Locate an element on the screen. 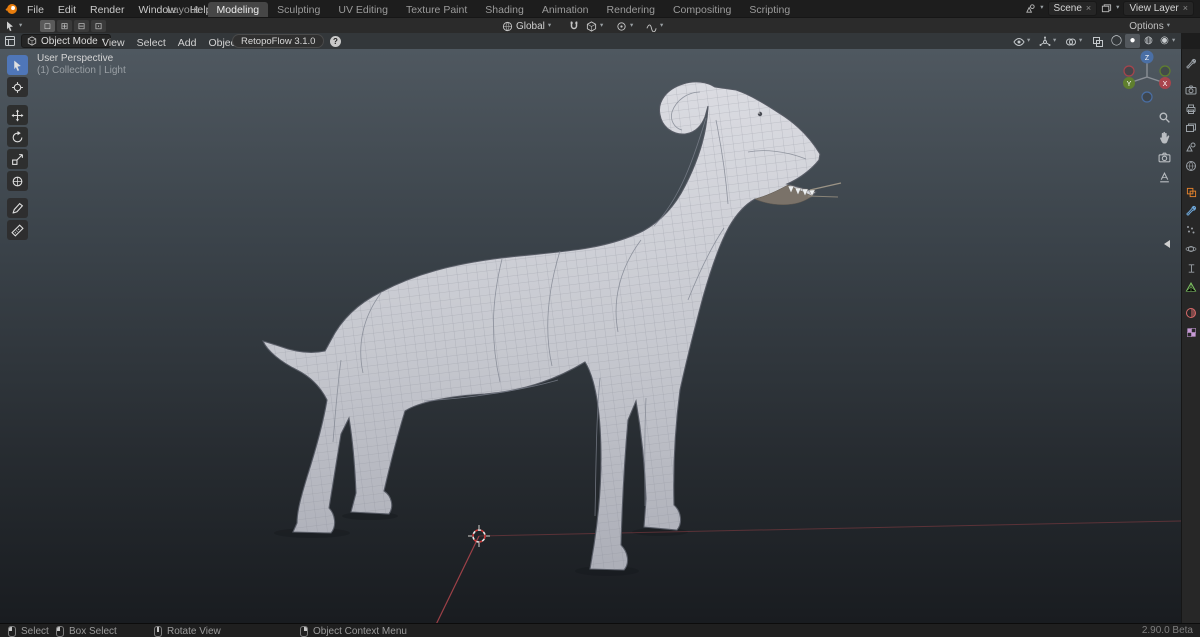 The height and width of the screenshot is (637, 1200). snap-toggle-button is located at coordinates (574, 26).